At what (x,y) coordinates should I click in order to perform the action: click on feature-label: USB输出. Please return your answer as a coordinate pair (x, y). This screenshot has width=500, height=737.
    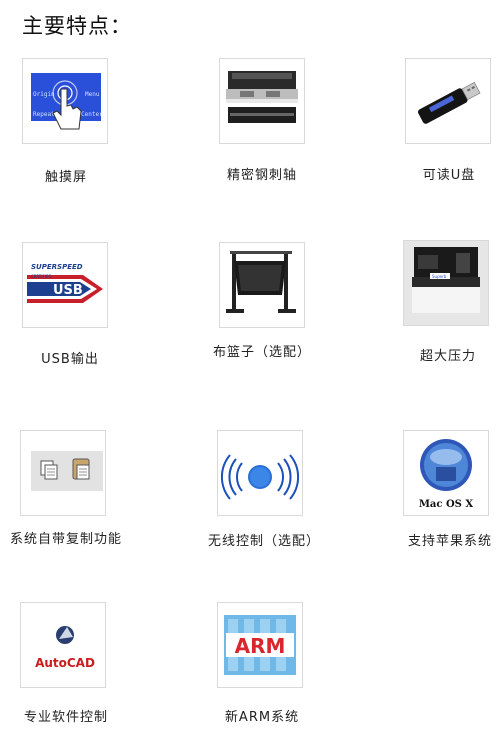
    Looking at the image, I should click on (70, 359).